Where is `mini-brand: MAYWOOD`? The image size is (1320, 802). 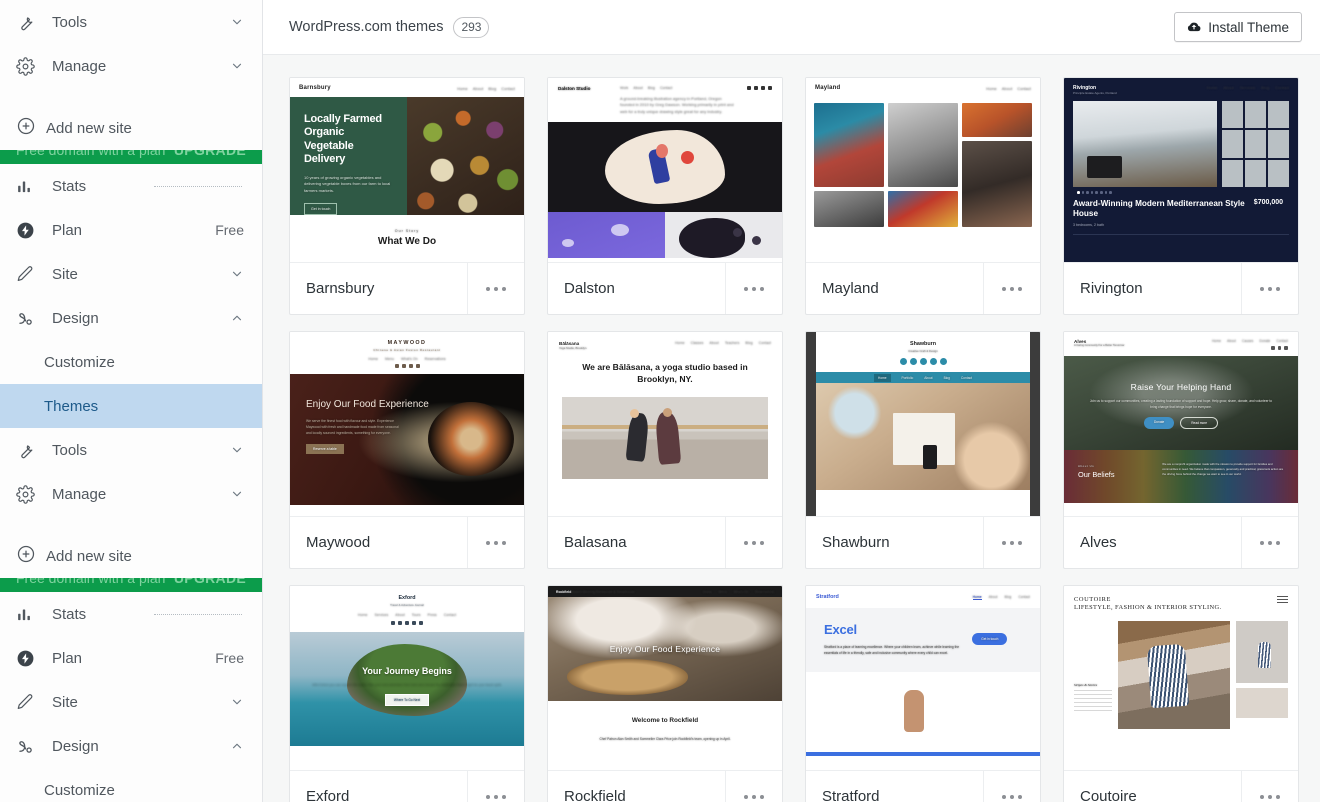 mini-brand: MAYWOOD is located at coordinates (407, 343).